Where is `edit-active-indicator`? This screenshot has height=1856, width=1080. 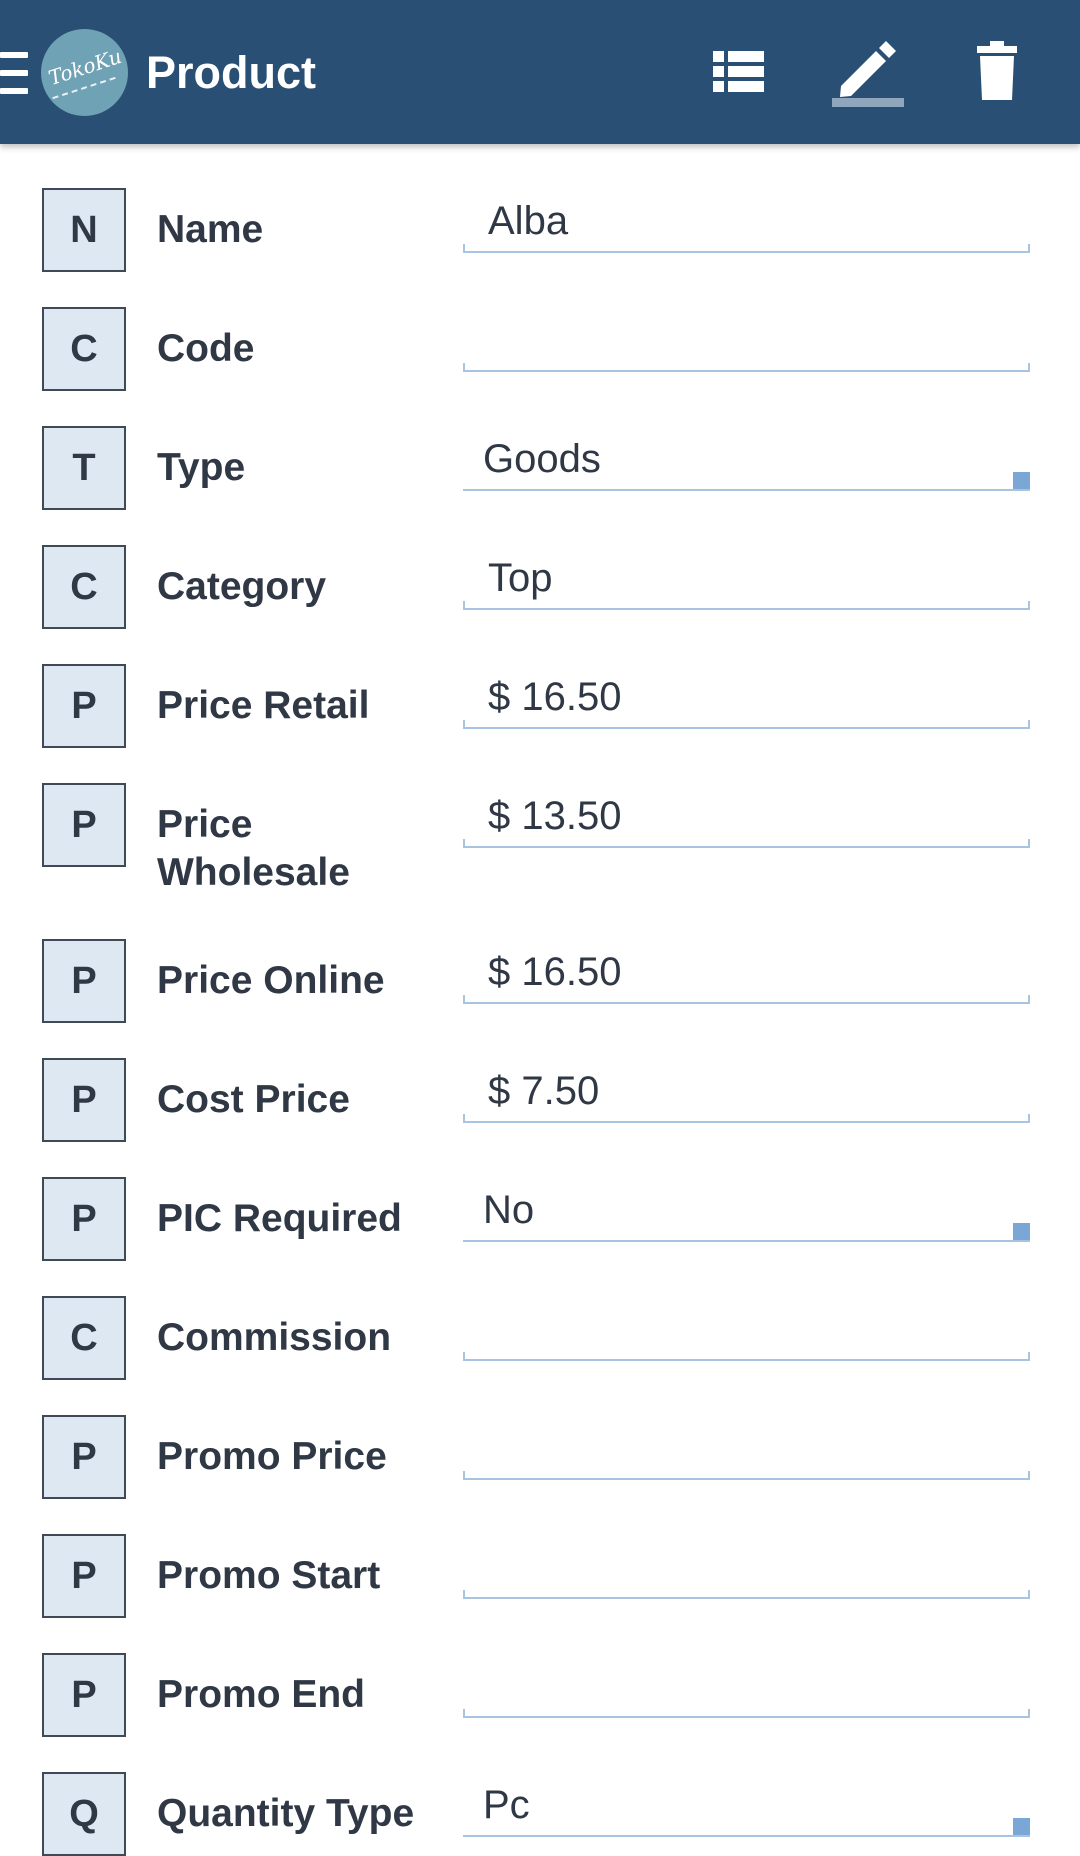
edit-active-indicator is located at coordinates (868, 102).